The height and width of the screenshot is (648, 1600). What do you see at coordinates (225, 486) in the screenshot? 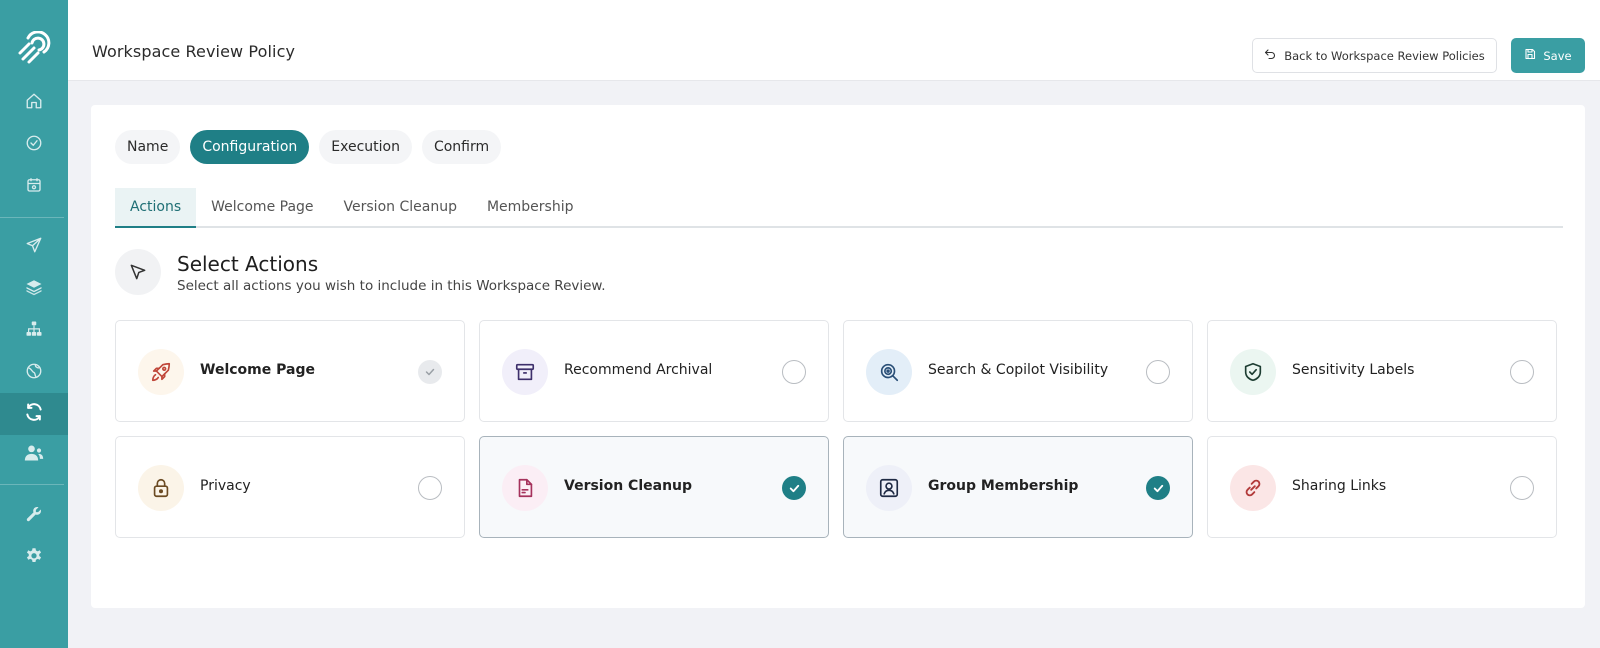
I see `action-label: Privacy` at bounding box center [225, 486].